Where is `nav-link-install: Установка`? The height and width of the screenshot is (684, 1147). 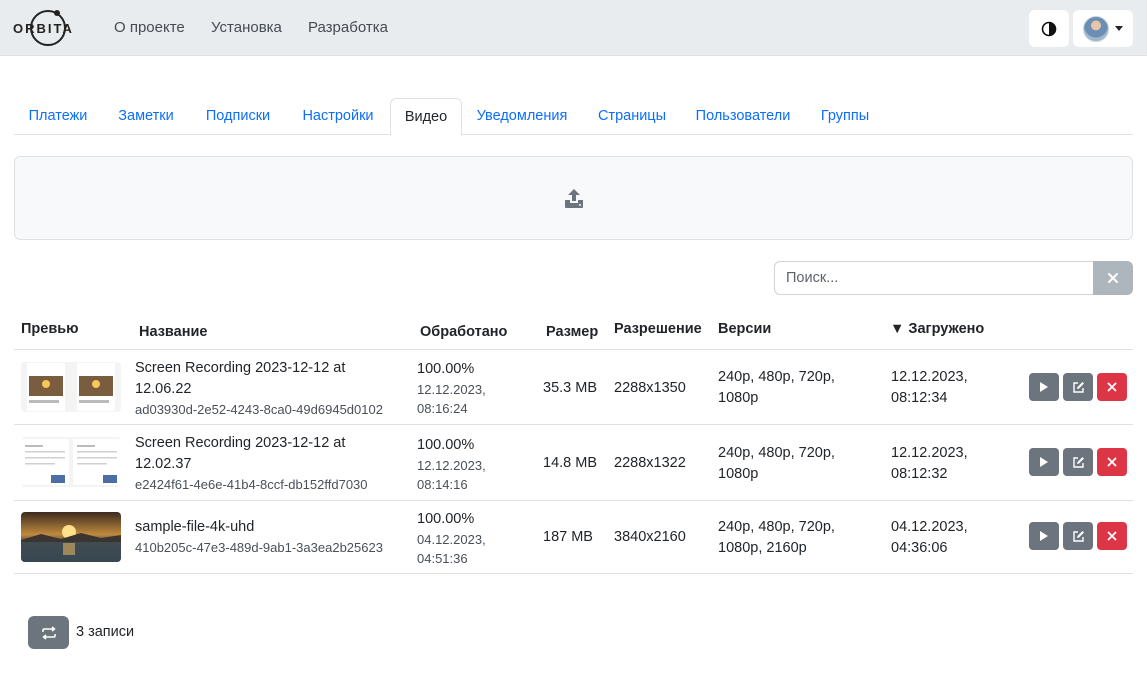
nav-link-install: Установка is located at coordinates (246, 27).